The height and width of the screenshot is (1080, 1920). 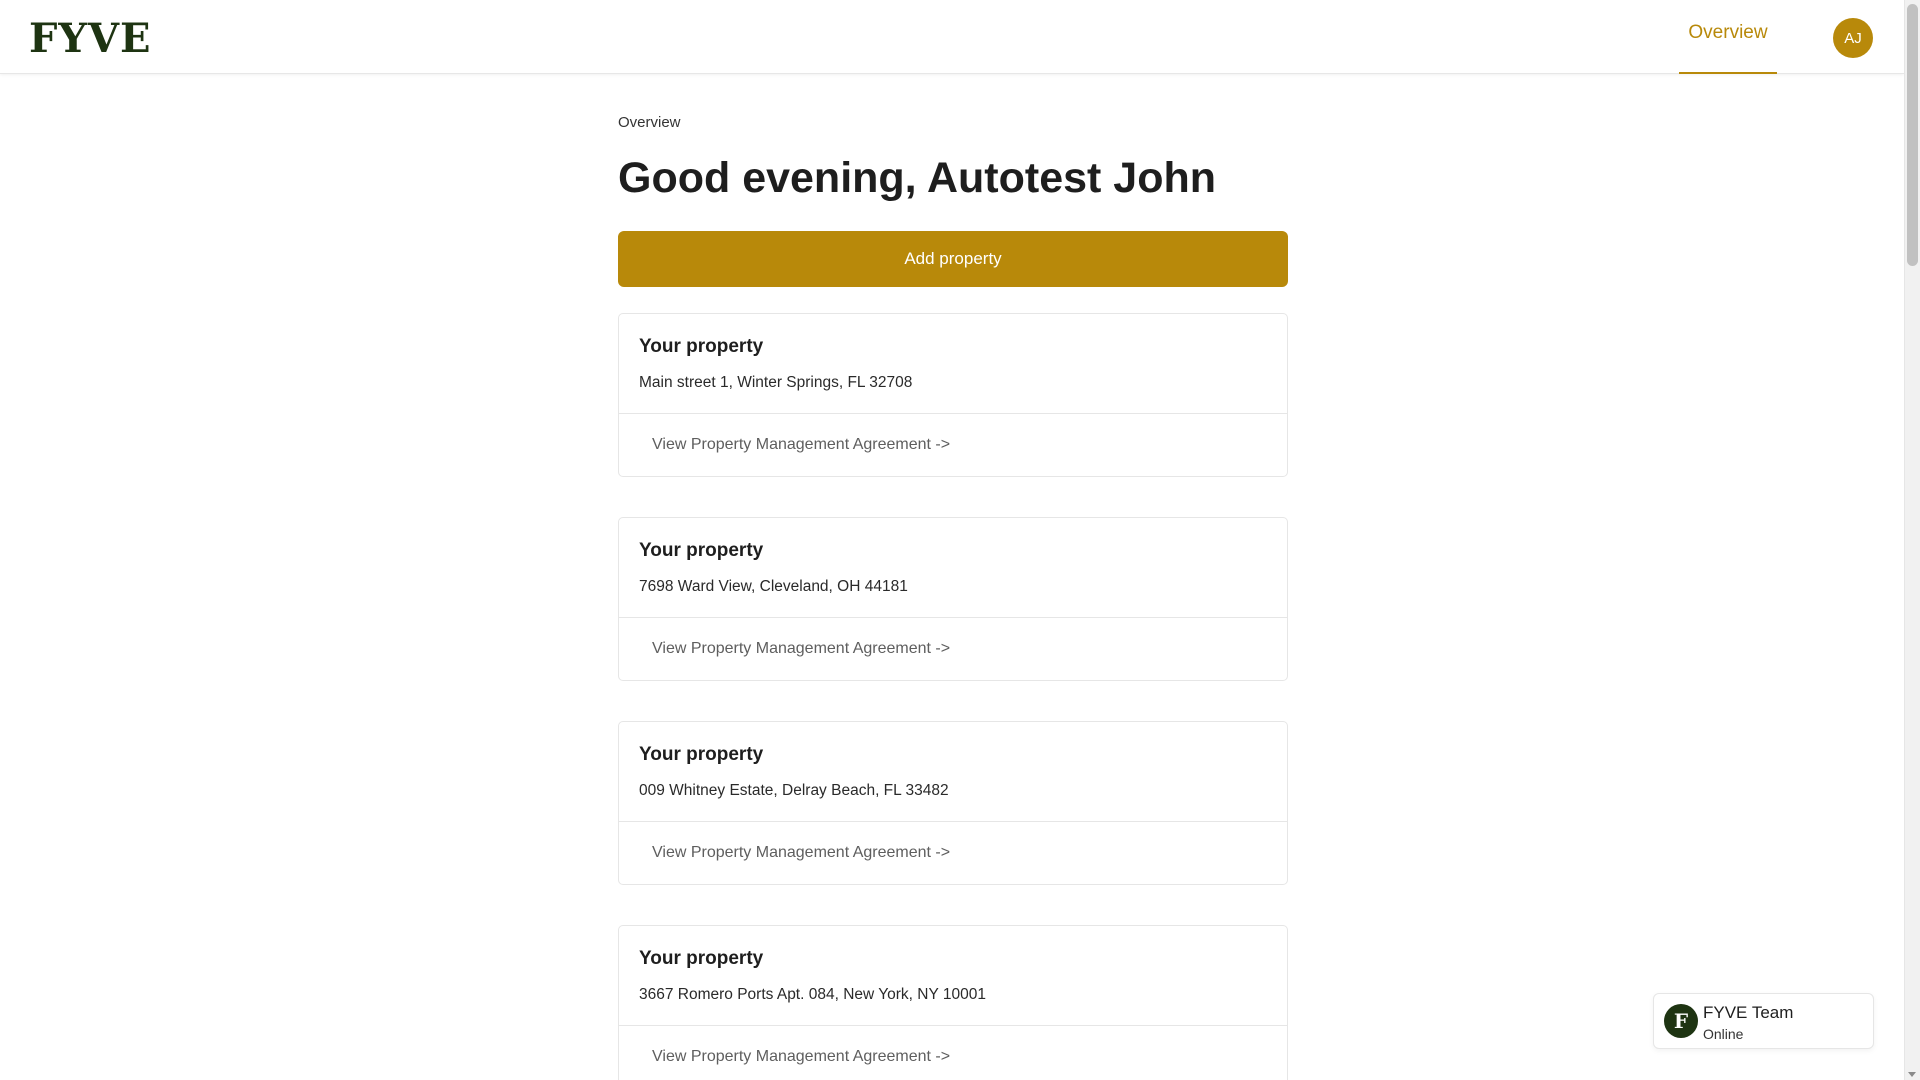 I want to click on scroll-down-arrow-icon, so click(x=1912, y=1074).